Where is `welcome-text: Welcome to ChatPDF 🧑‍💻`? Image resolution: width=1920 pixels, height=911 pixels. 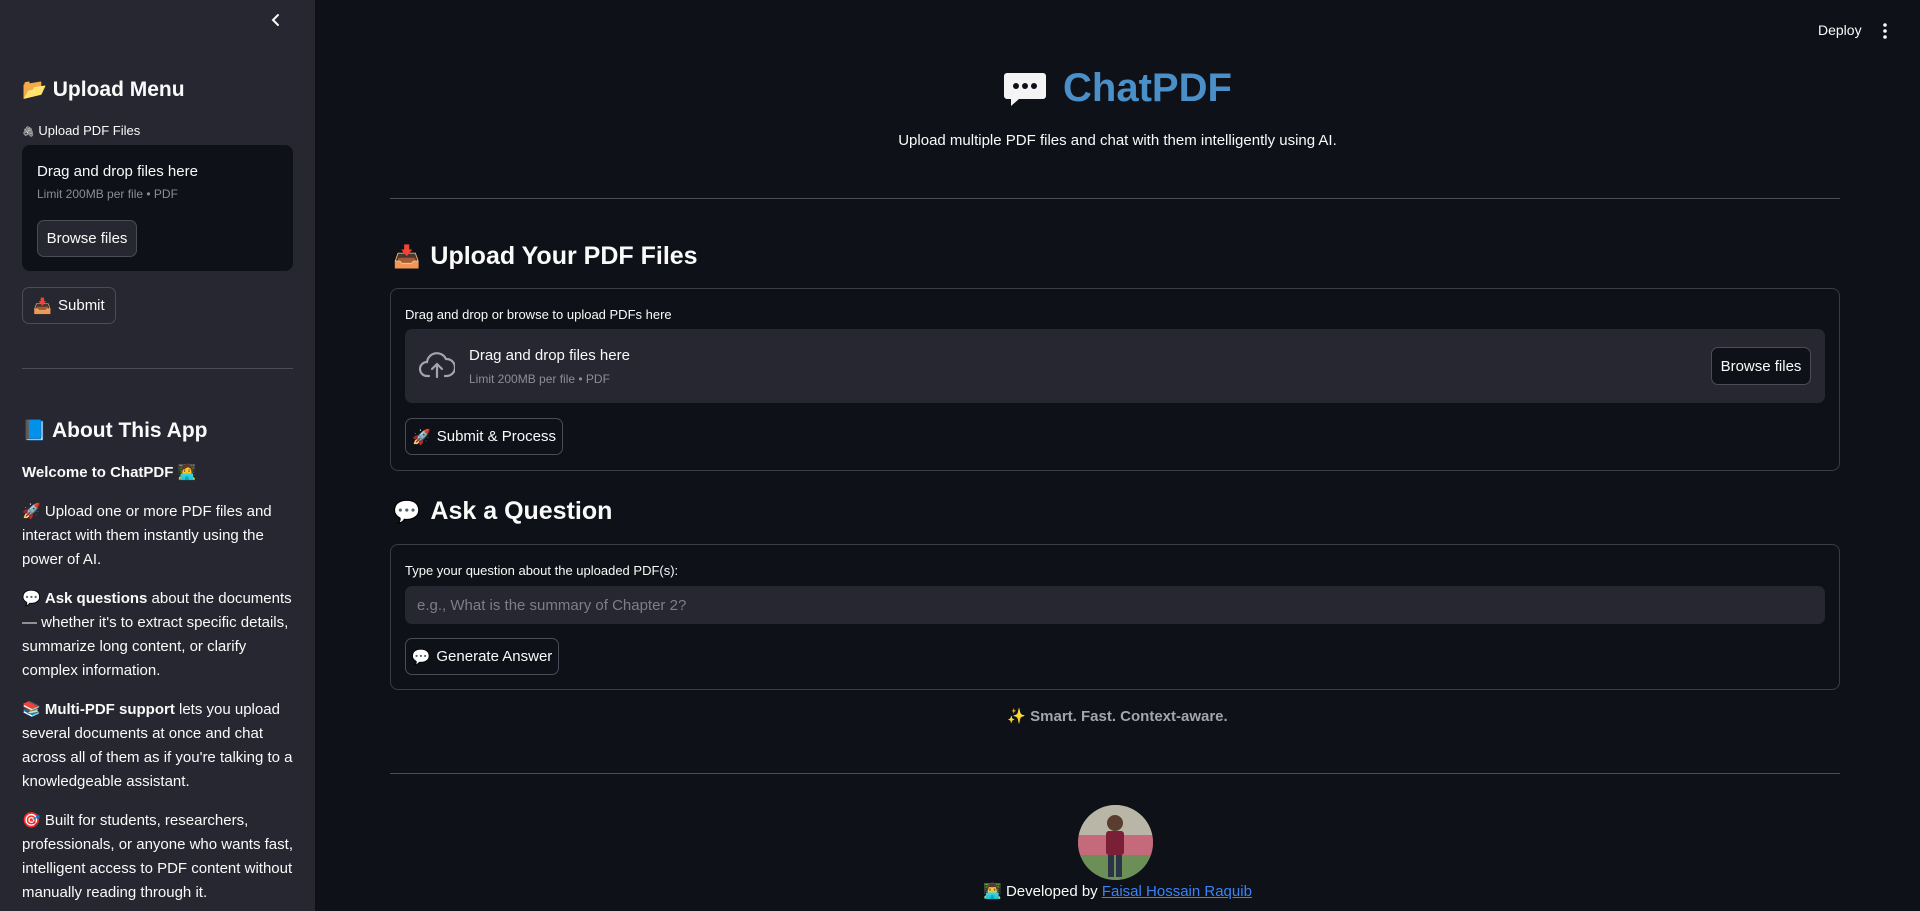
welcome-text: Welcome to ChatPDF 🧑‍💻 is located at coordinates (109, 472).